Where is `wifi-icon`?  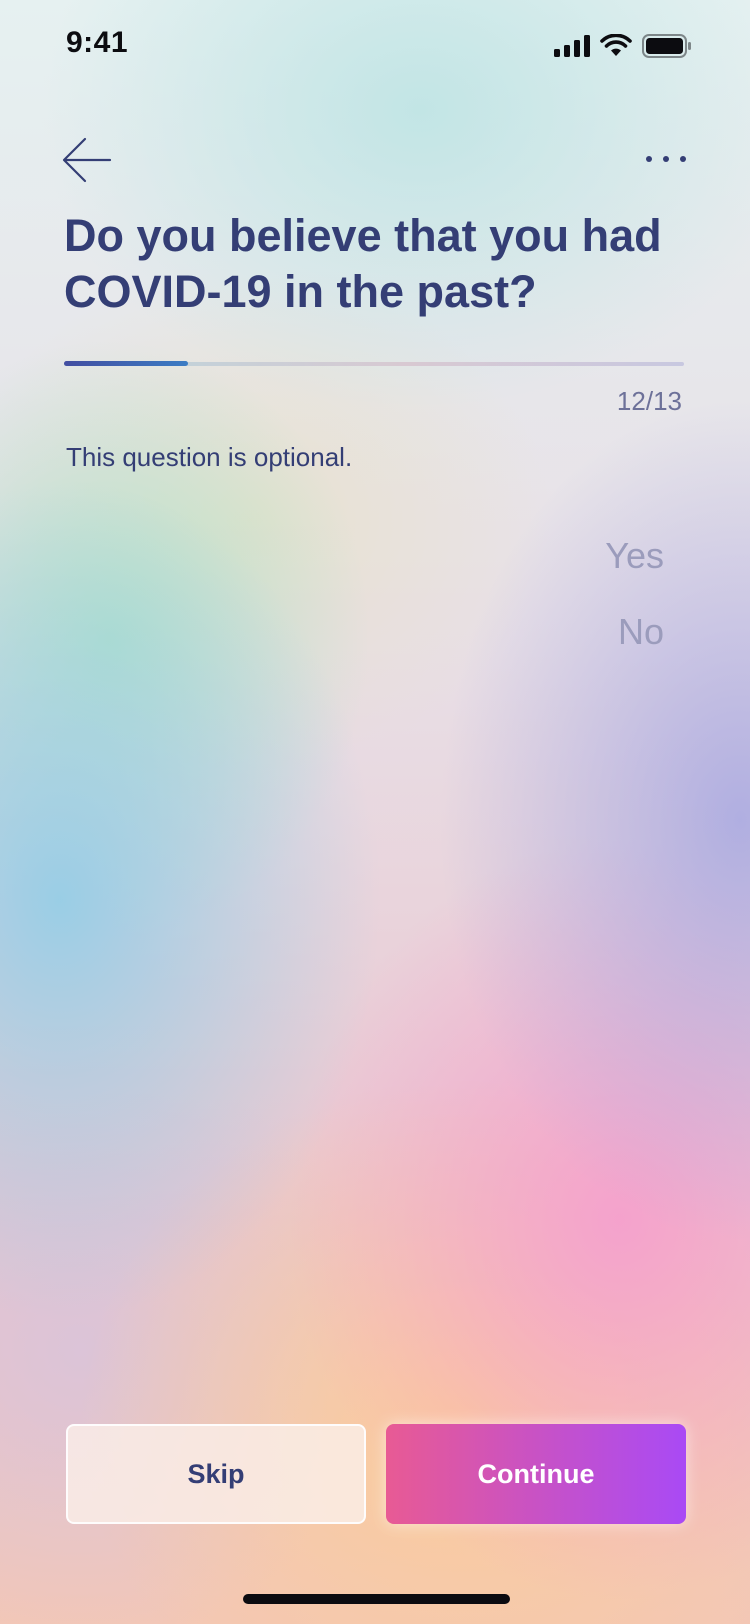 wifi-icon is located at coordinates (616, 45).